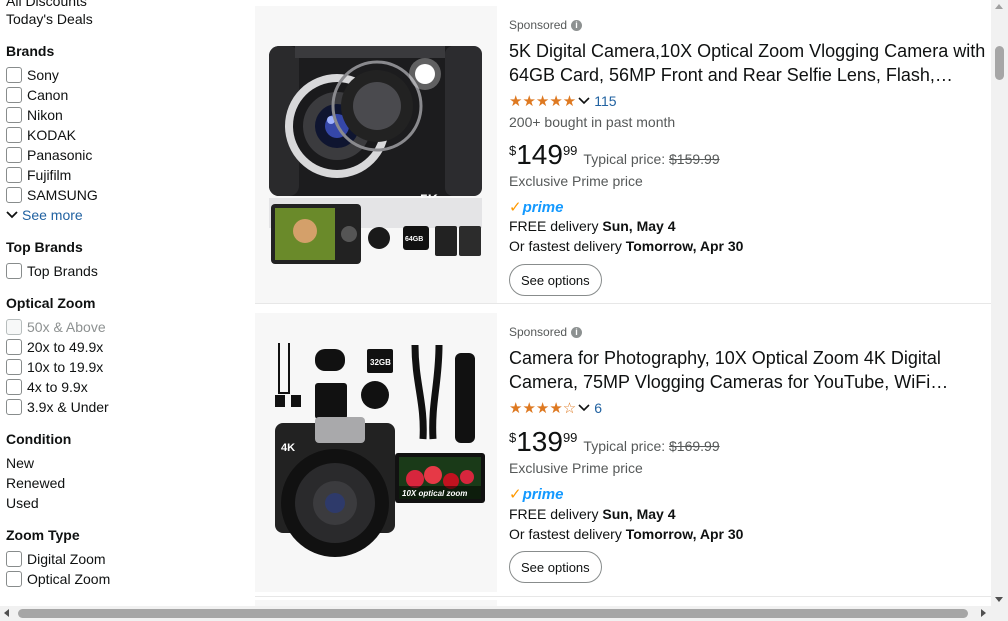 This screenshot has height=621, width=1008. What do you see at coordinates (651, 159) in the screenshot?
I see `typical-price: Typical price: $159.99` at bounding box center [651, 159].